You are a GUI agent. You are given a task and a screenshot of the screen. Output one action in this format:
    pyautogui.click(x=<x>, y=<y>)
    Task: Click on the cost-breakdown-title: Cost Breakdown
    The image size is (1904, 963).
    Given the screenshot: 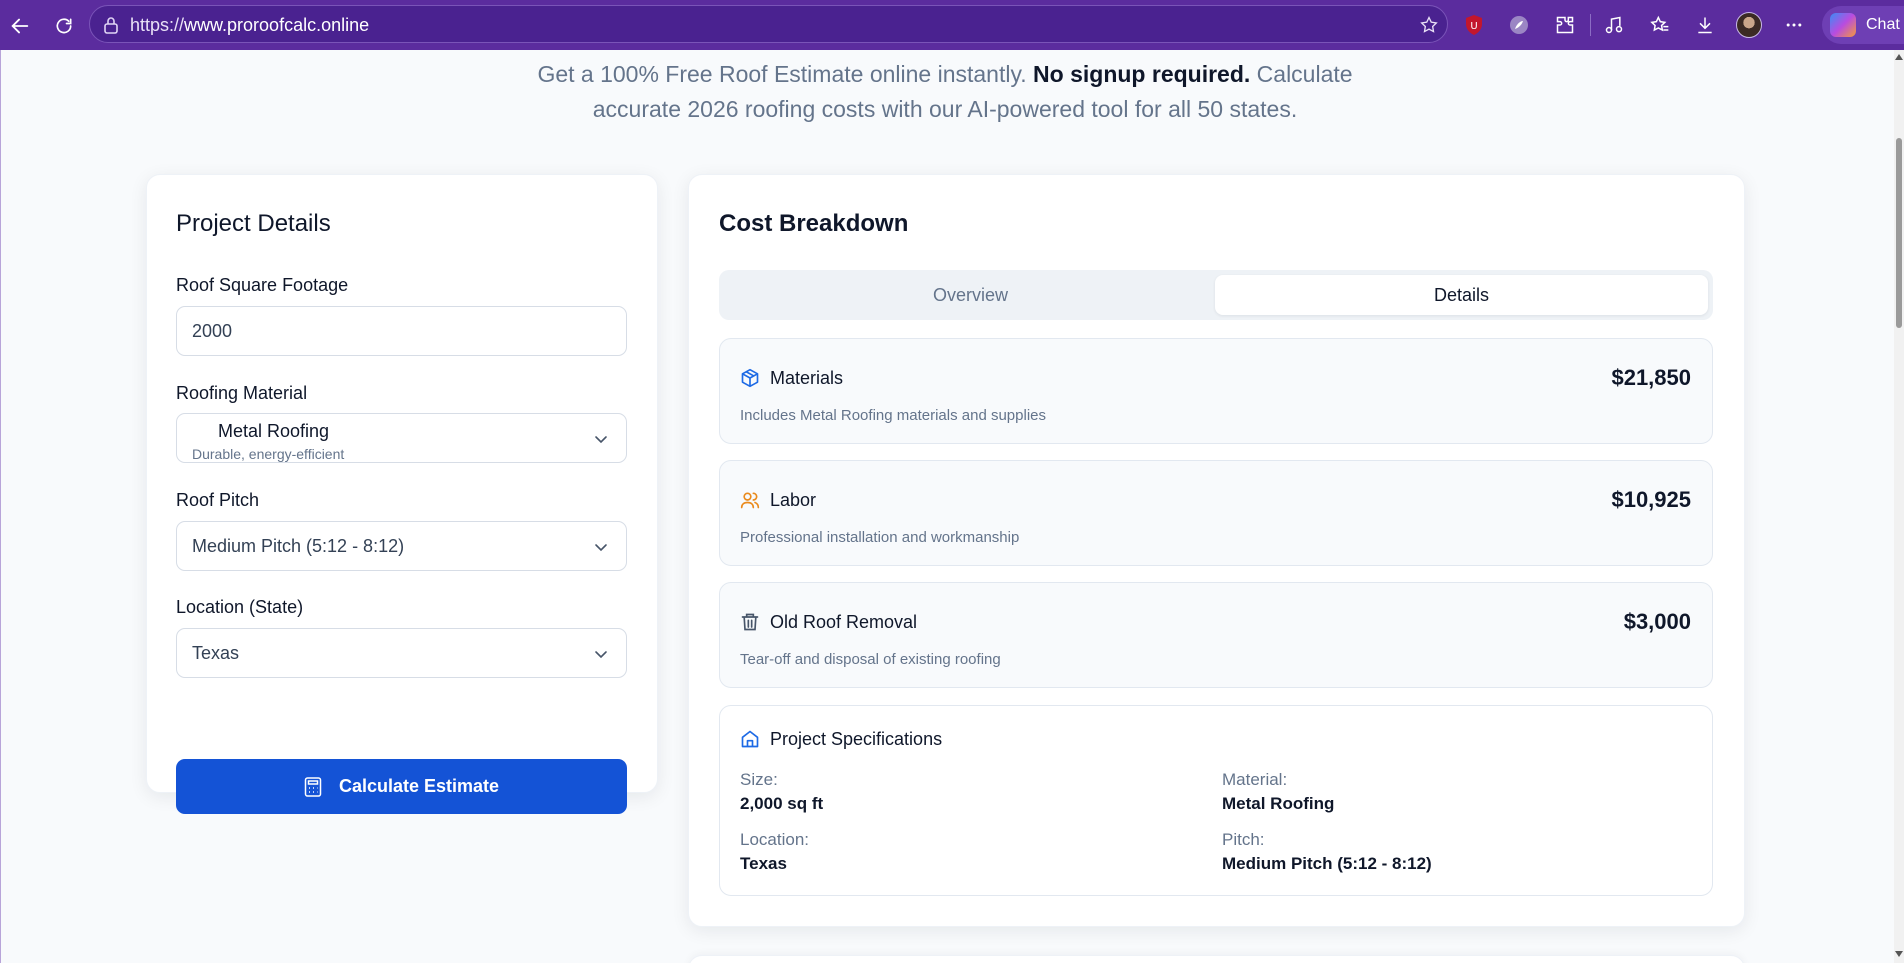 What is the action you would take?
    pyautogui.click(x=814, y=223)
    